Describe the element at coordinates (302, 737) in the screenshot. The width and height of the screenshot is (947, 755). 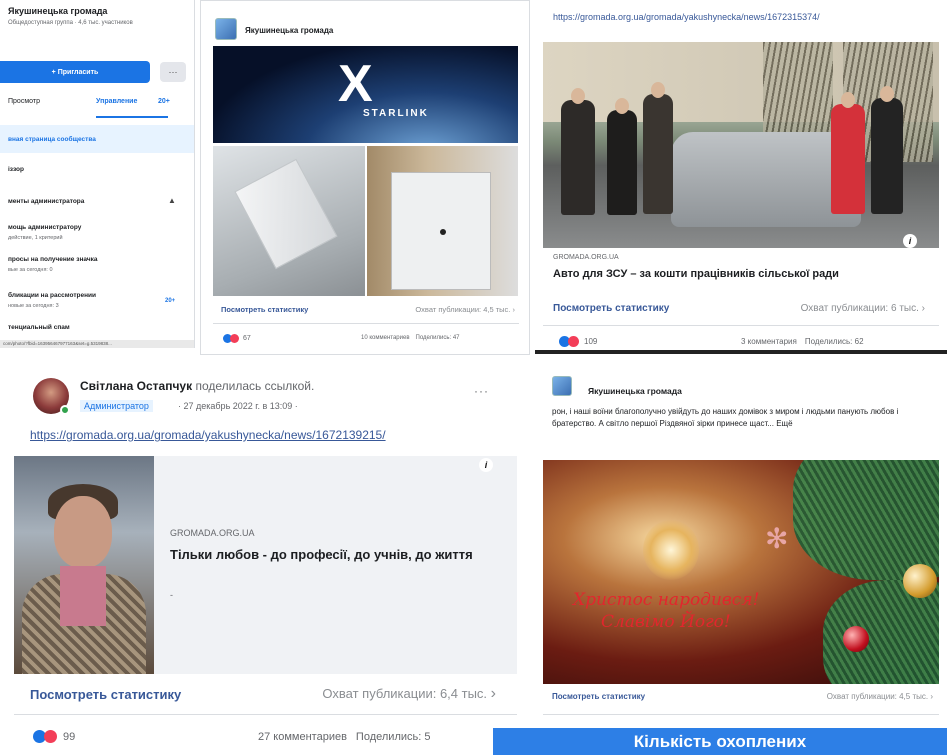
I see `comments-count: 27 комментариев` at that location.